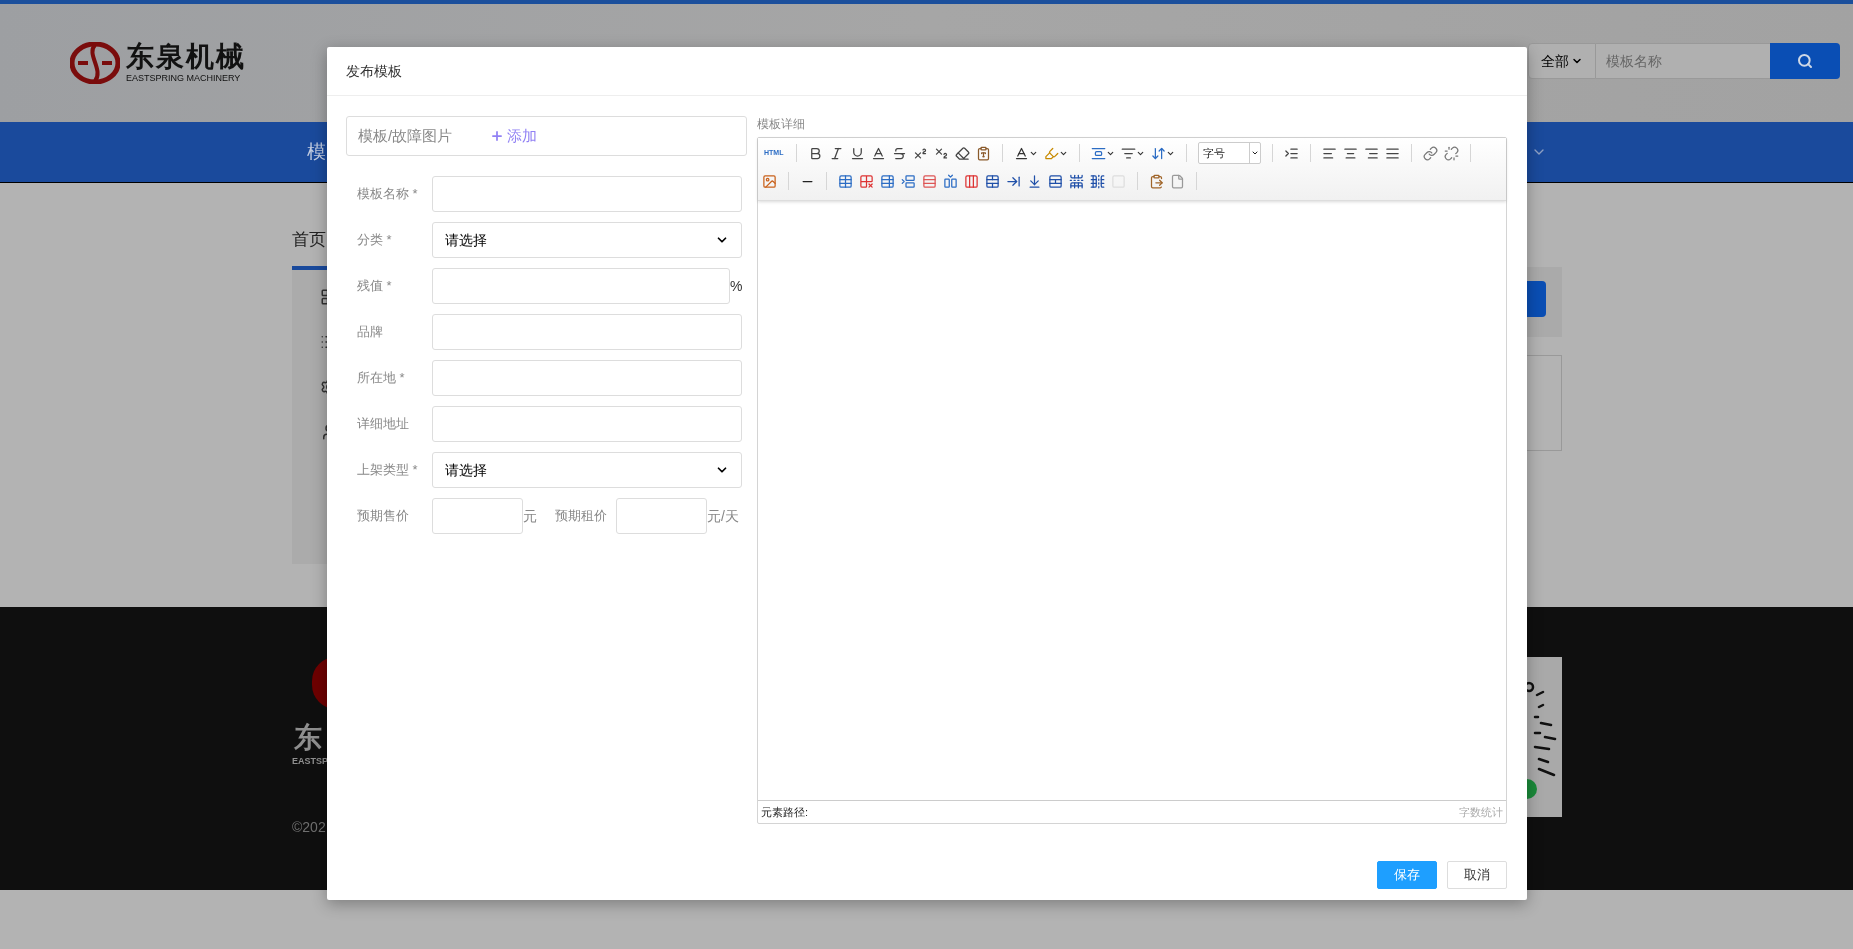 The width and height of the screenshot is (1853, 949). I want to click on row-insert-icon, so click(908, 181).